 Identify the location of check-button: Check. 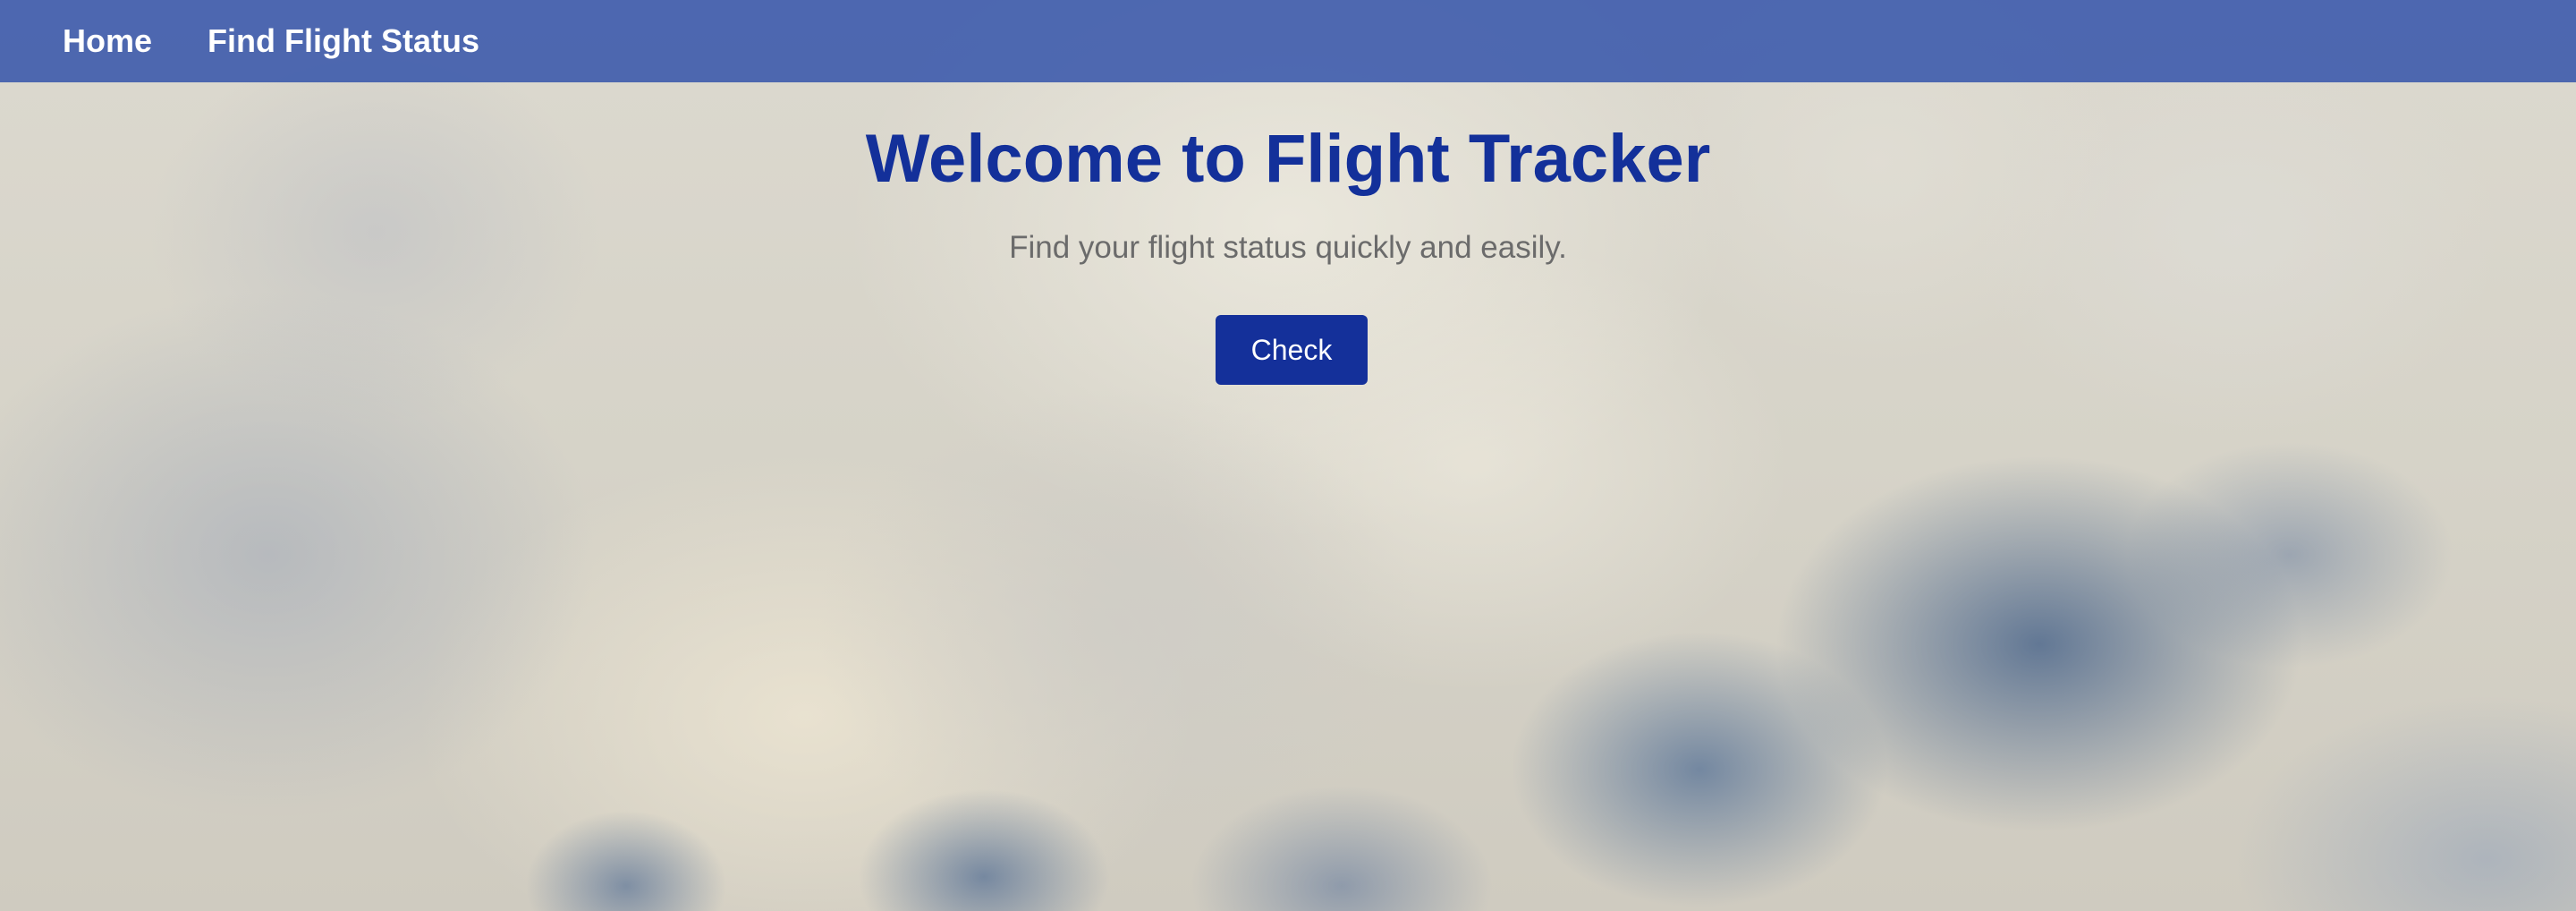
(1292, 350).